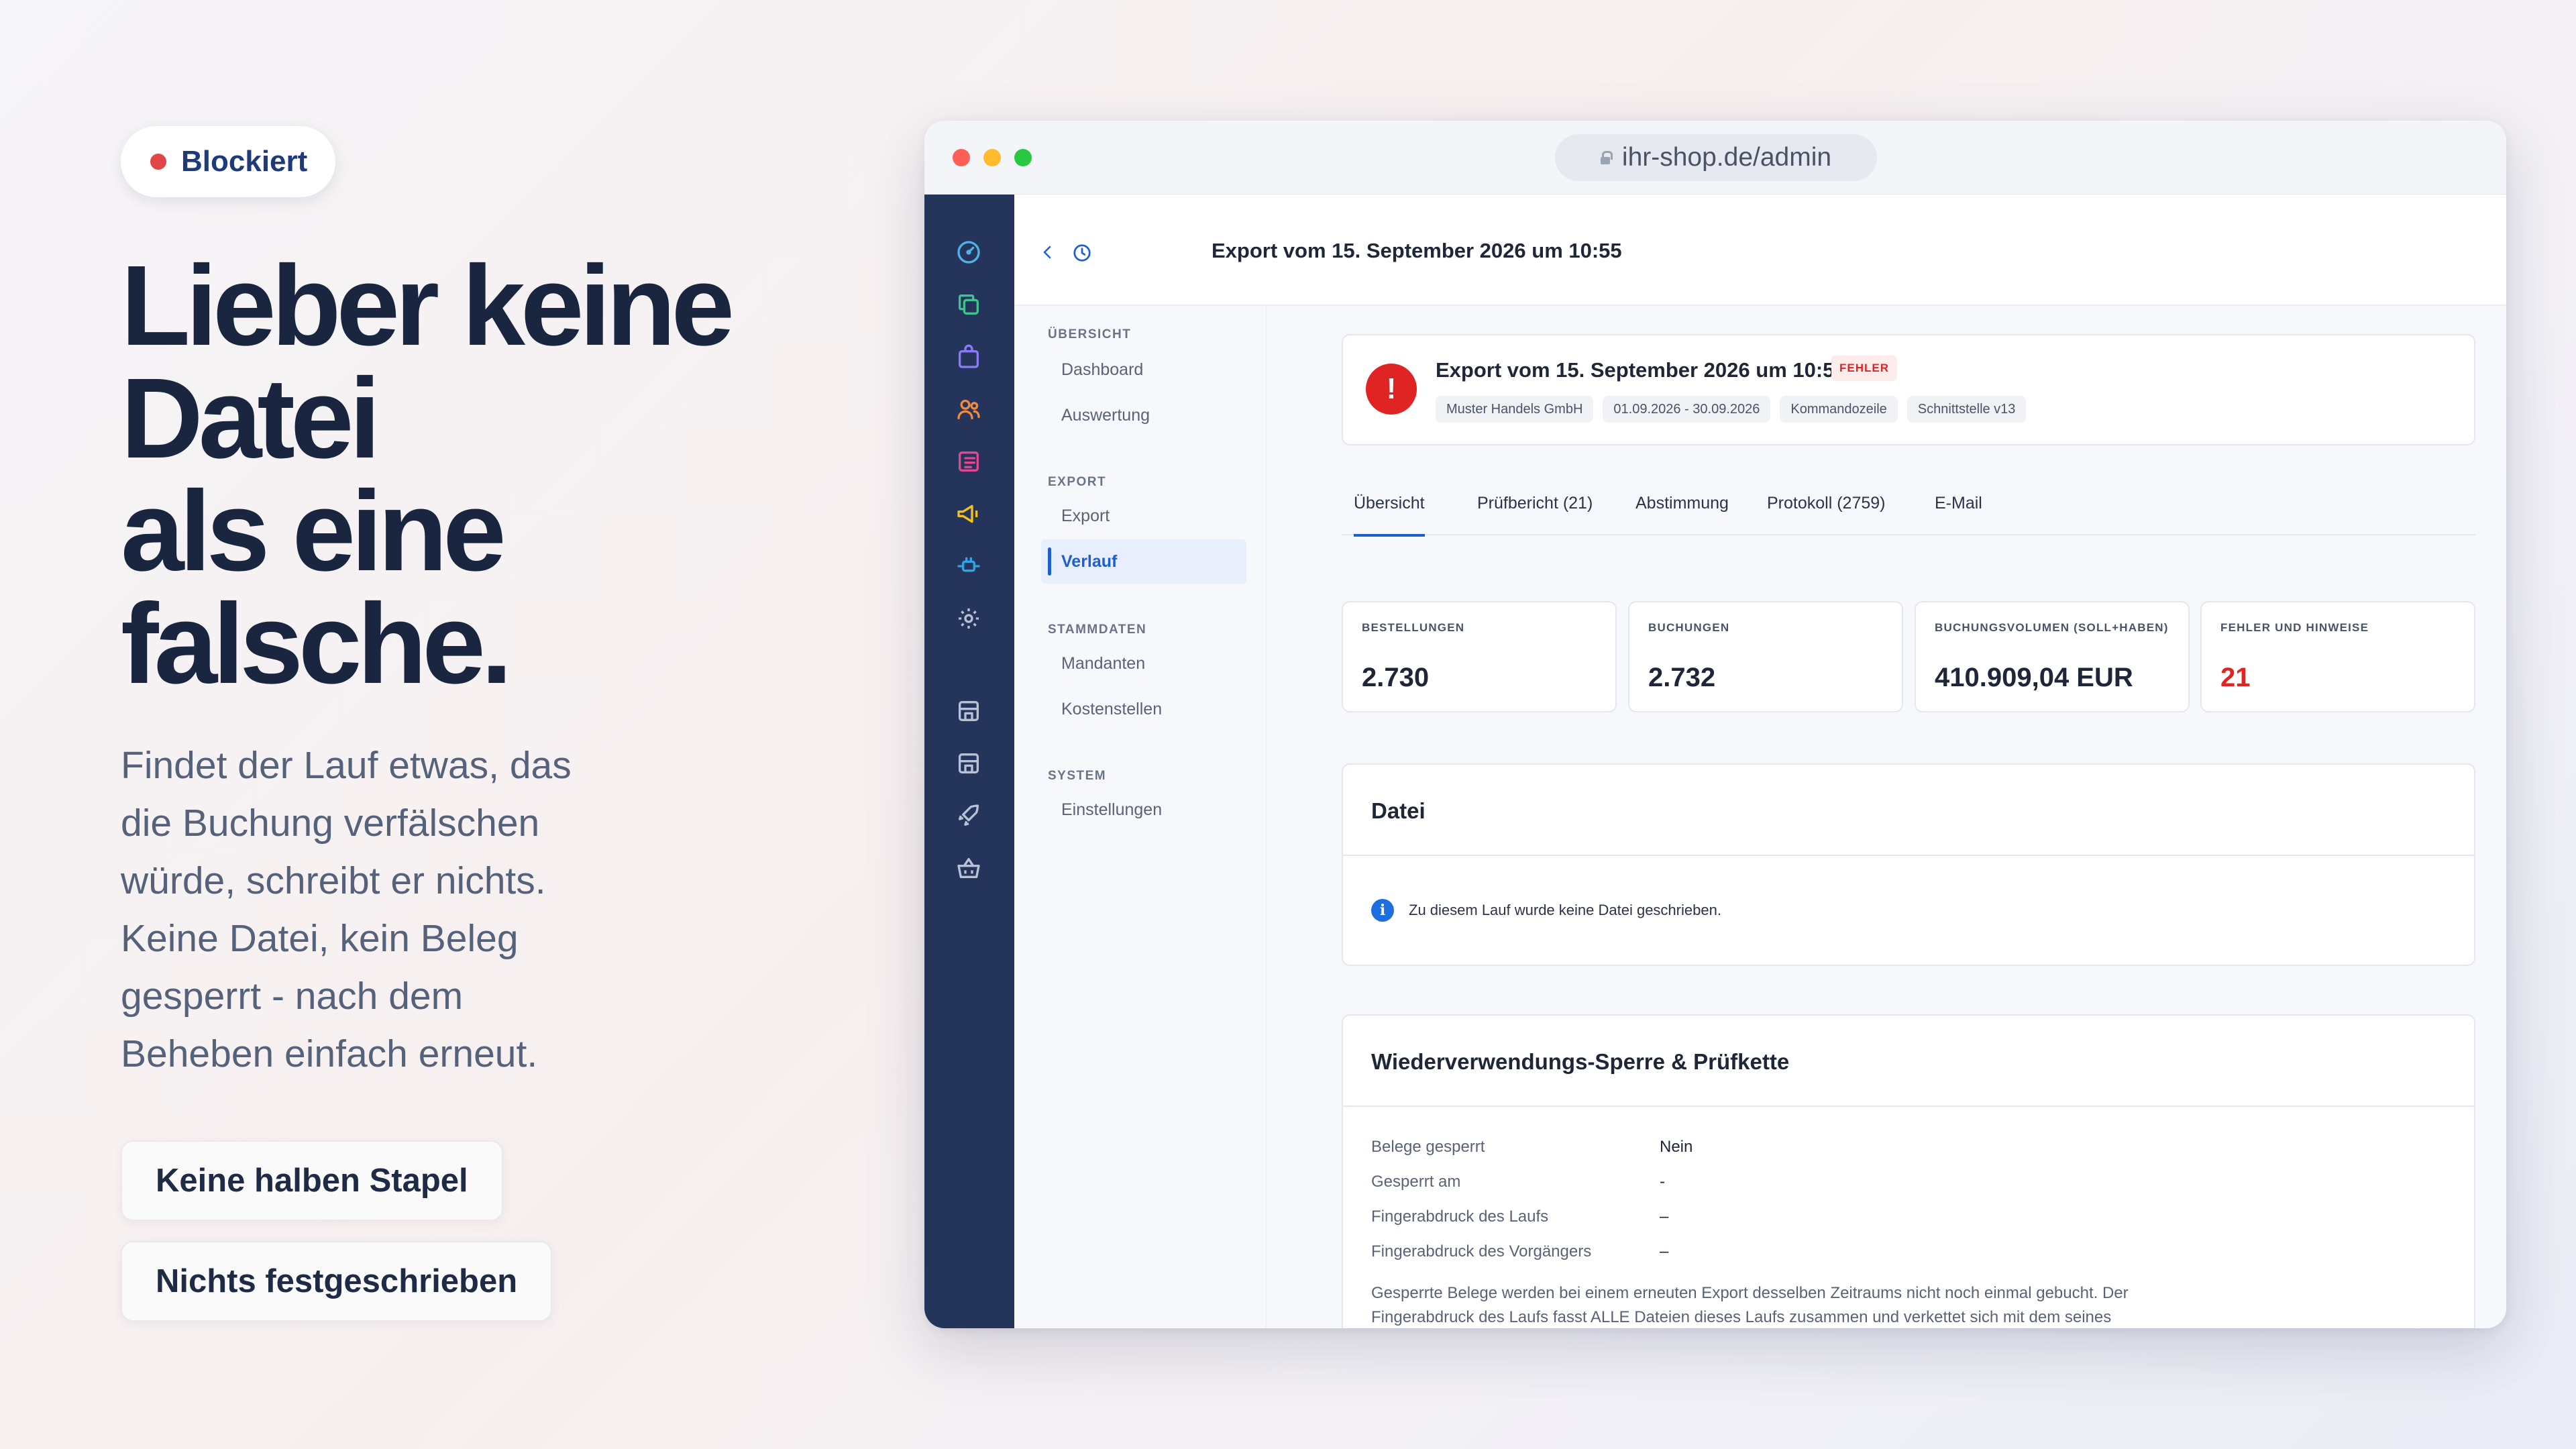 The width and height of the screenshot is (2576, 1449). Describe the element at coordinates (1143, 516) in the screenshot. I see `nav-item-export: Export` at that location.